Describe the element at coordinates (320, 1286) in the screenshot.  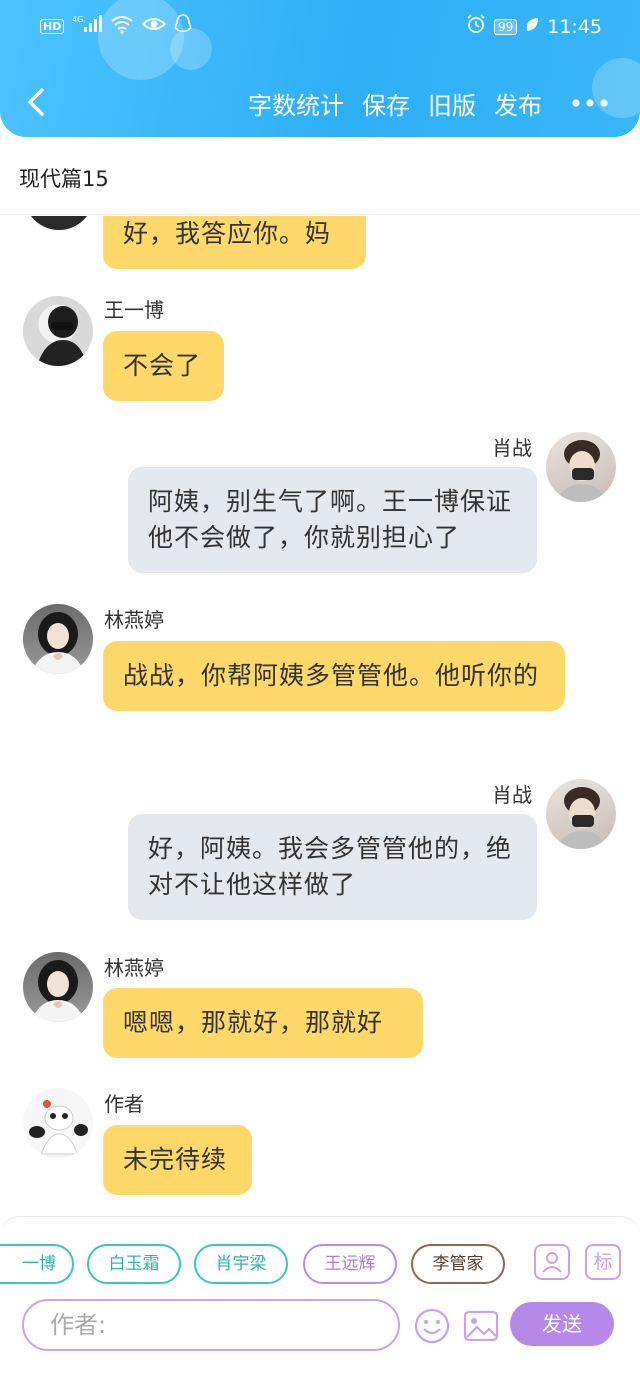
I see `composer-panel: 一博 白玉霜 肖宇梁 王远辉 李管家 标 发送` at that location.